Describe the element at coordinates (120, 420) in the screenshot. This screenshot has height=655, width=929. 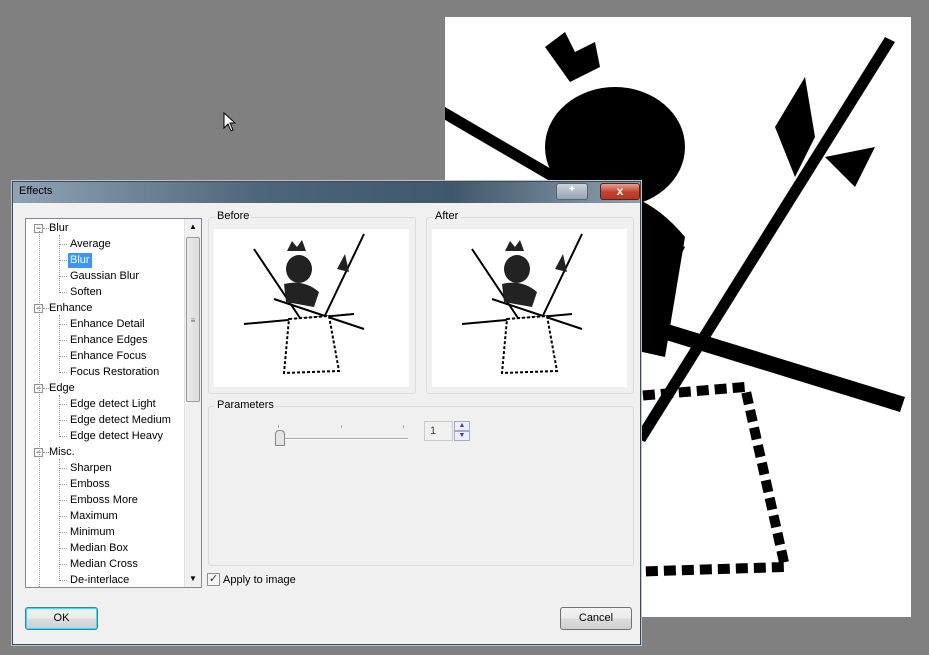
I see `tree-item: Edge detect Medium` at that location.